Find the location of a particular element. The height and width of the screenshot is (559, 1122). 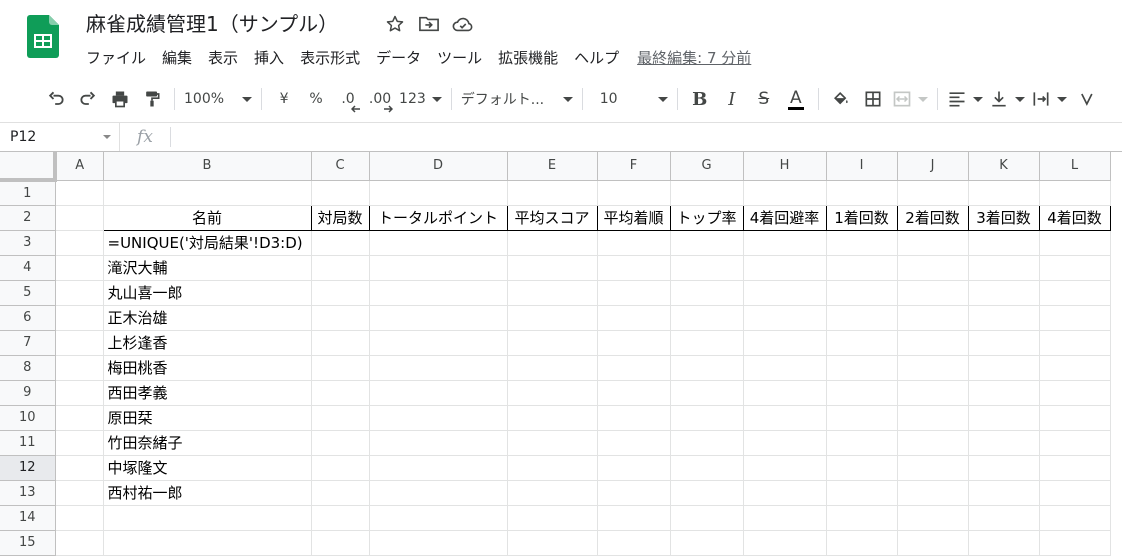

cell-e12 is located at coordinates (552, 468).